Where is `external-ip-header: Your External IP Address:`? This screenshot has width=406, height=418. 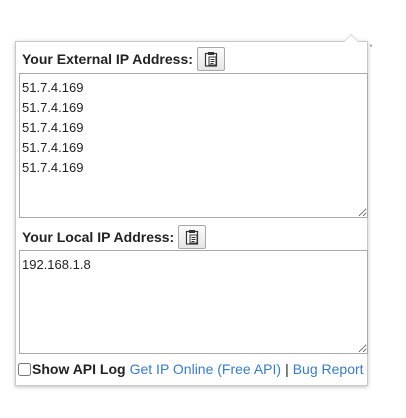 external-ip-header: Your External IP Address: is located at coordinates (123, 59).